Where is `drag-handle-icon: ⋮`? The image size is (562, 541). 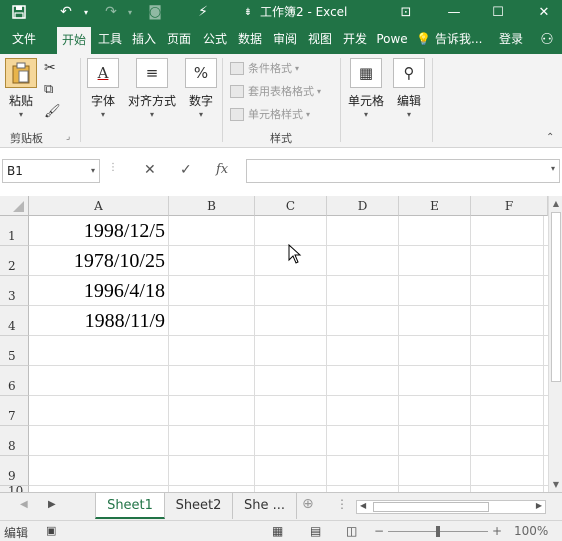 drag-handle-icon: ⋮ is located at coordinates (113, 167).